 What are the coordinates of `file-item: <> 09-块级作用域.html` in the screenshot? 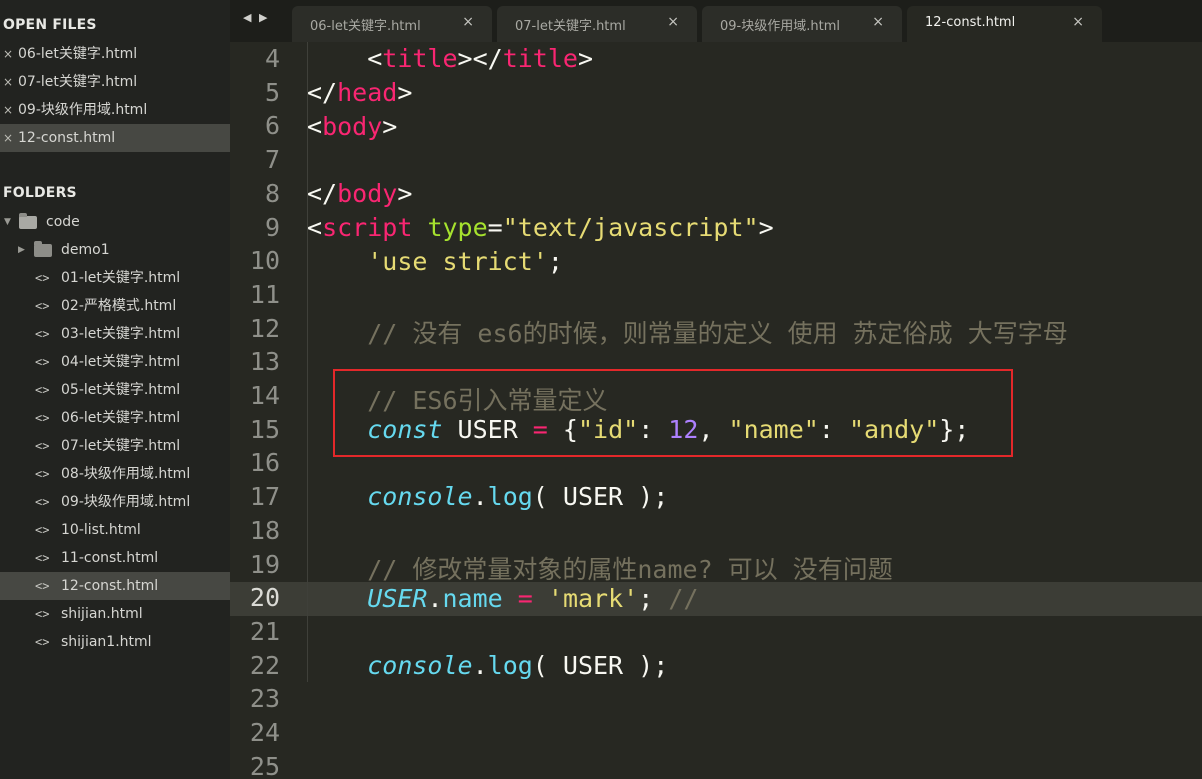 It's located at (115, 502).